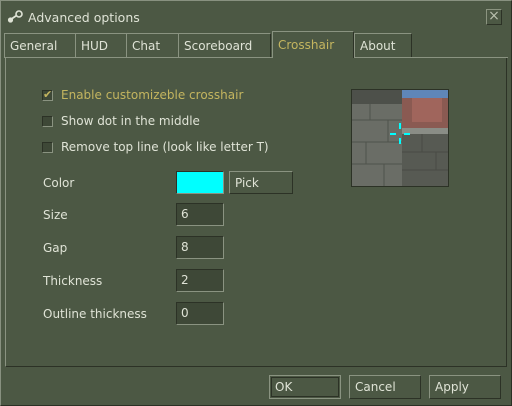 Image resolution: width=512 pixels, height=406 pixels. What do you see at coordinates (256, 16) in the screenshot?
I see `title-bar: Advanced options ×` at bounding box center [256, 16].